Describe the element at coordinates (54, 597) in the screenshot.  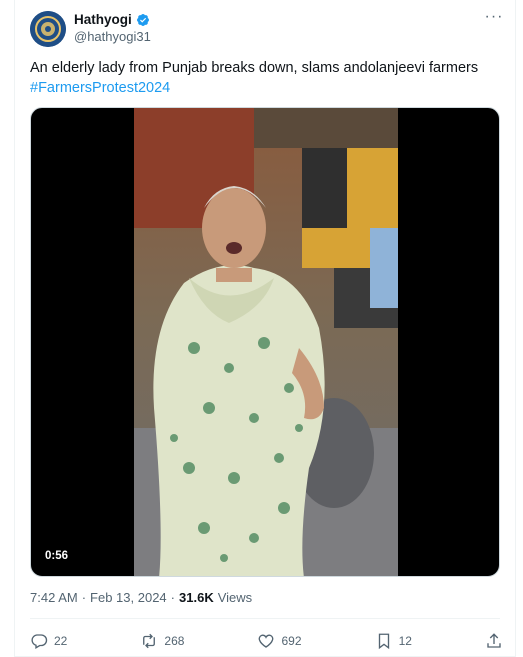
I see `tweet-time: 7:42 AM` at that location.